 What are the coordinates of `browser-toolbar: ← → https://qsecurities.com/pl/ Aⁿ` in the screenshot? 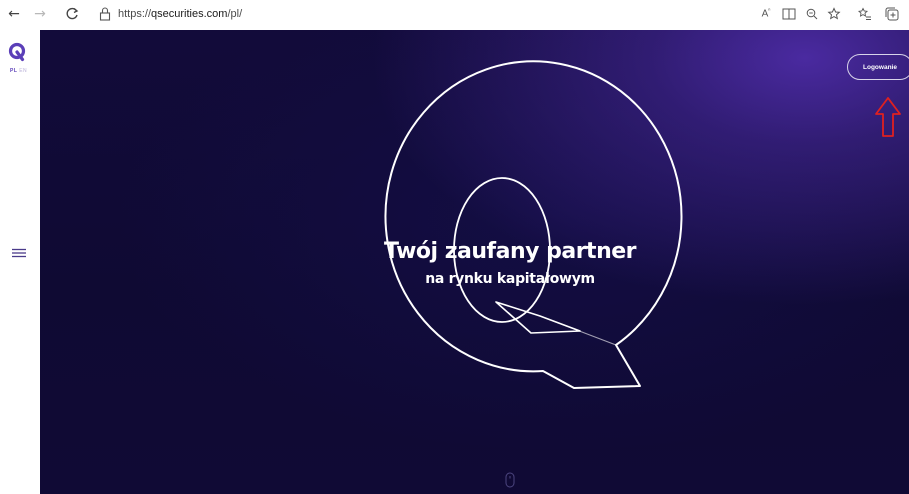 It's located at (454, 15).